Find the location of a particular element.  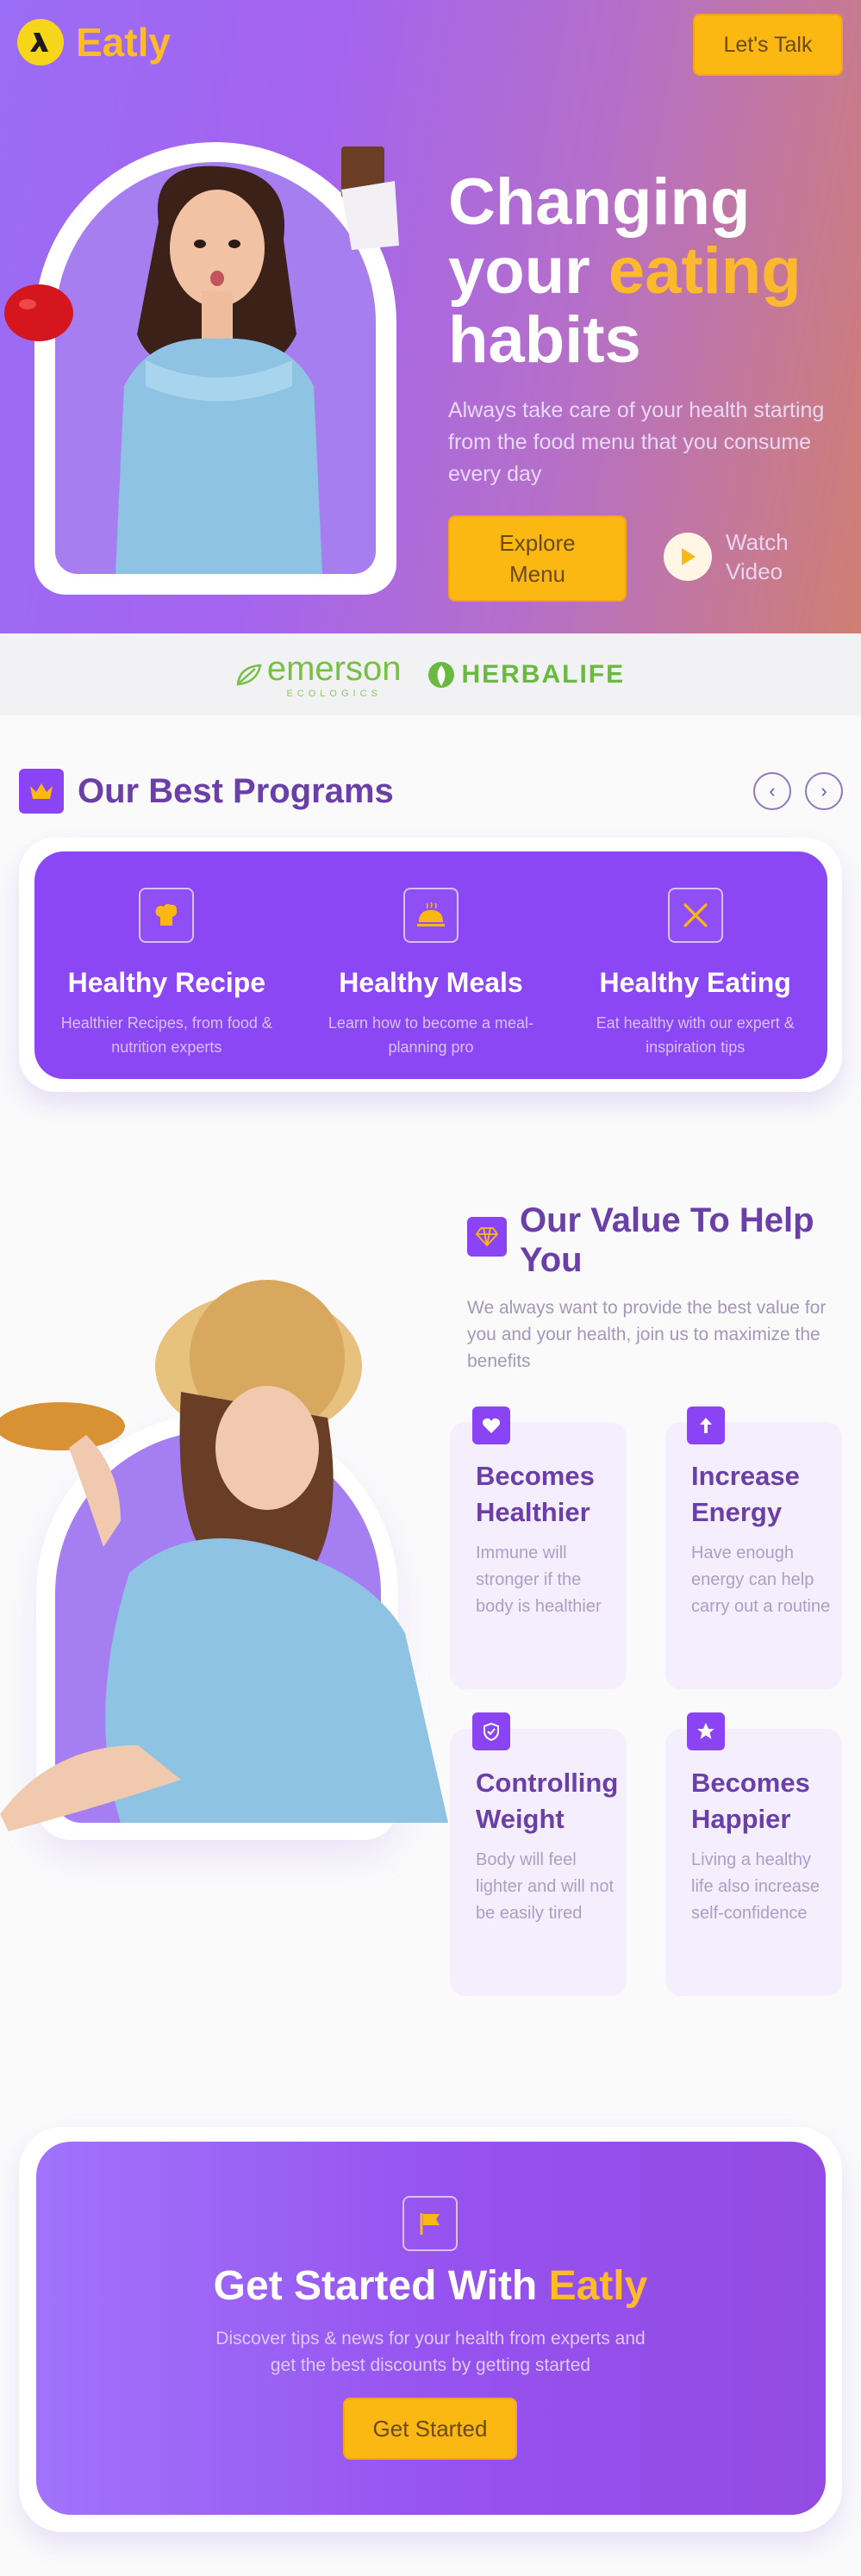

hero-title-line1: Changing is located at coordinates (599, 202).